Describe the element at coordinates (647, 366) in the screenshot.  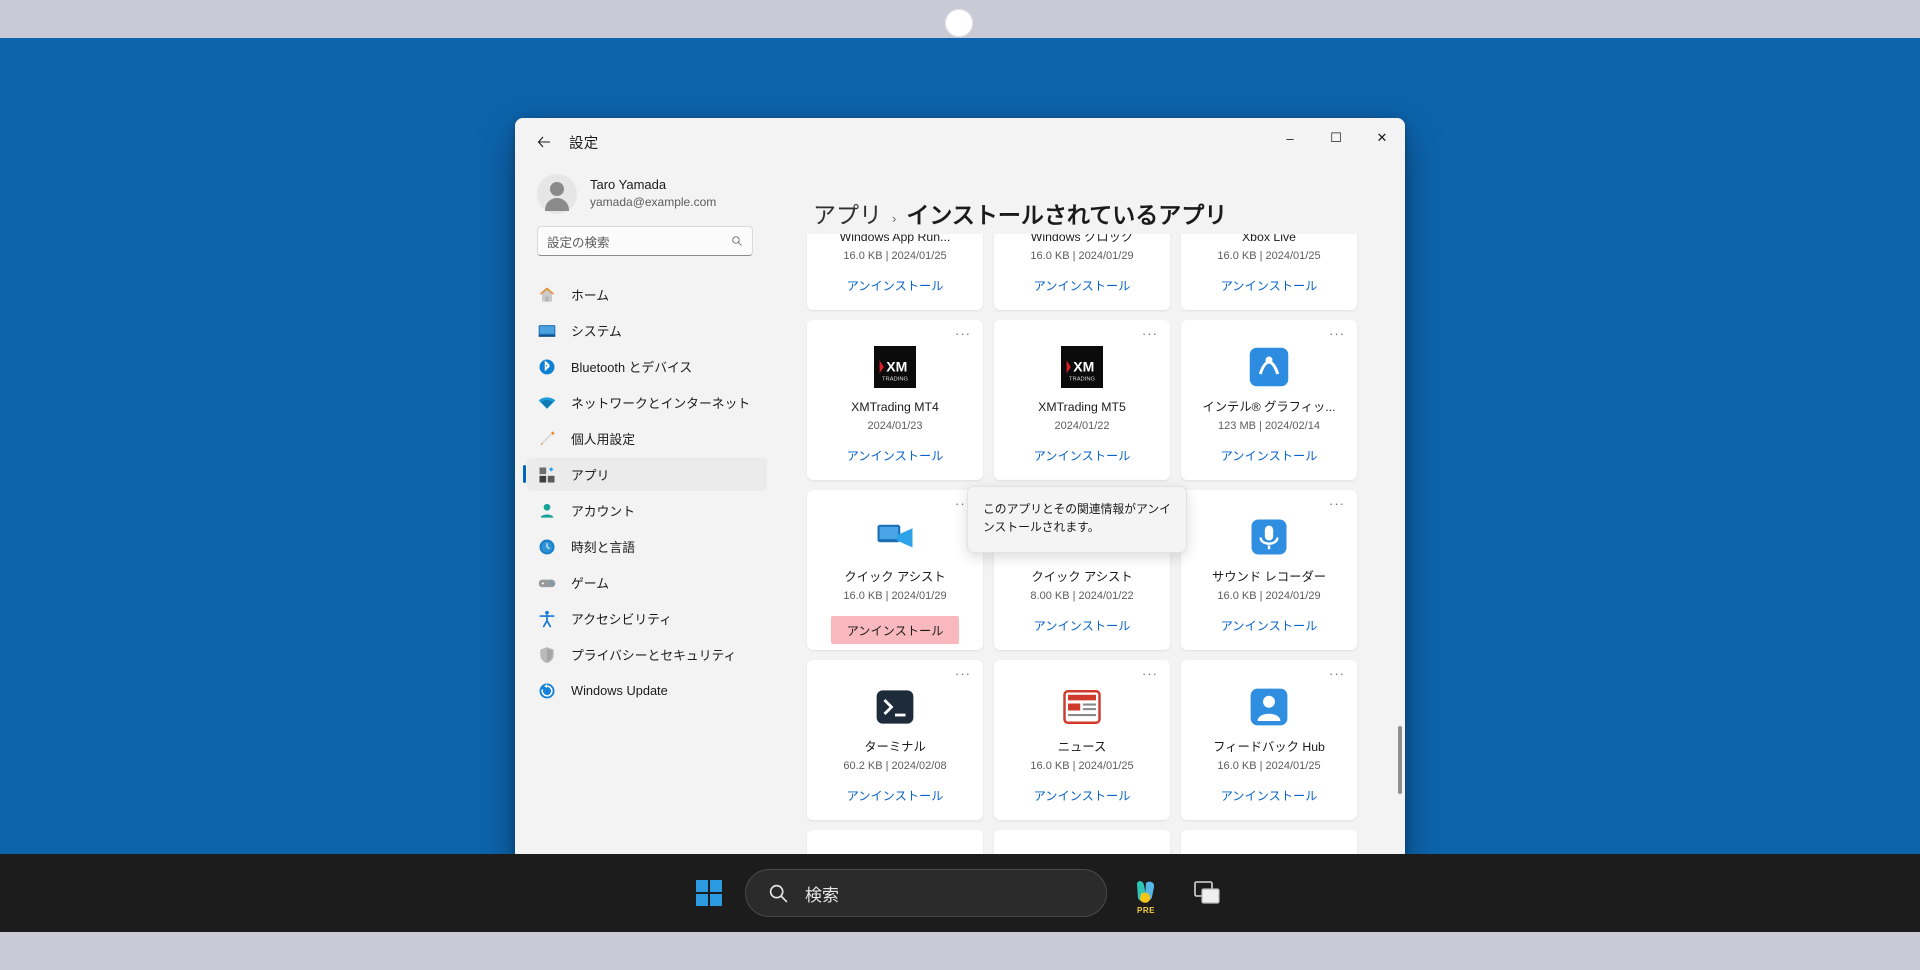
I see `sidebar-item-2: Bluetooth とデバイス` at that location.